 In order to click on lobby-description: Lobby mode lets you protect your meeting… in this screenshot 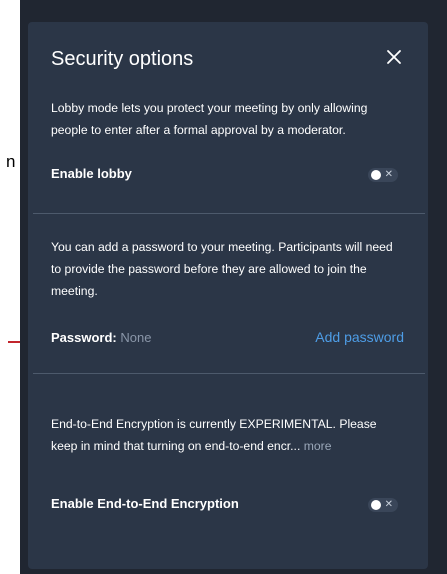, I will do `click(209, 119)`.